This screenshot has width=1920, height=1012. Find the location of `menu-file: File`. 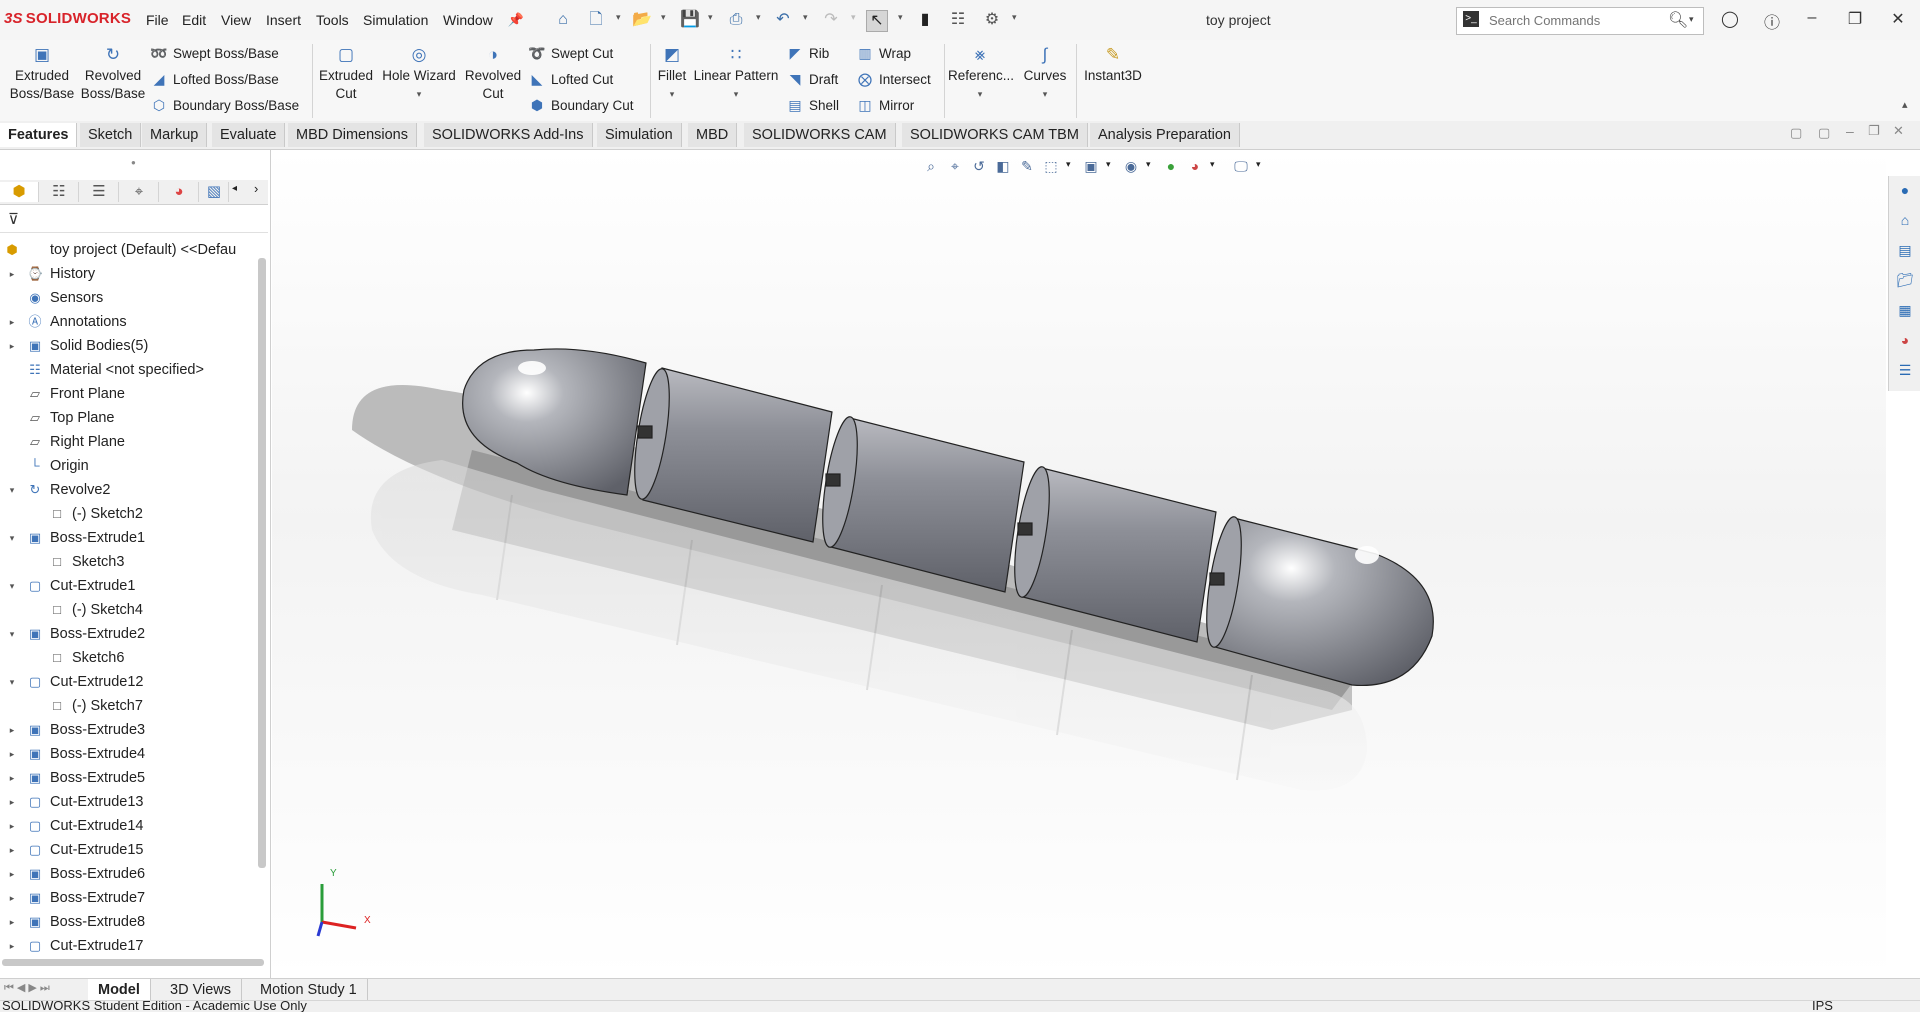

menu-file: File is located at coordinates (157, 20).